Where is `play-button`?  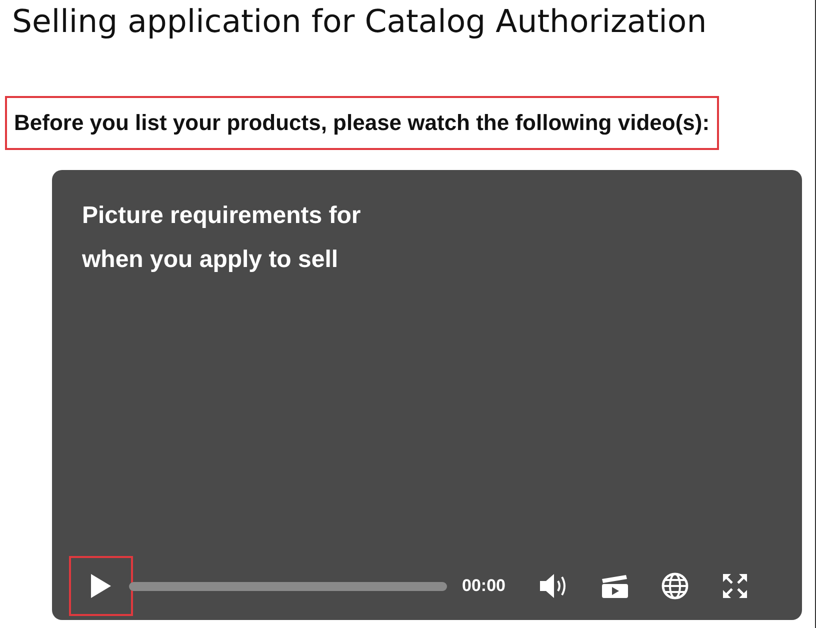 play-button is located at coordinates (101, 586).